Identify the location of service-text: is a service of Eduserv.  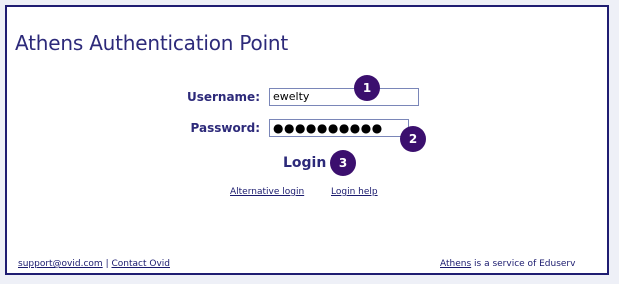
(523, 264).